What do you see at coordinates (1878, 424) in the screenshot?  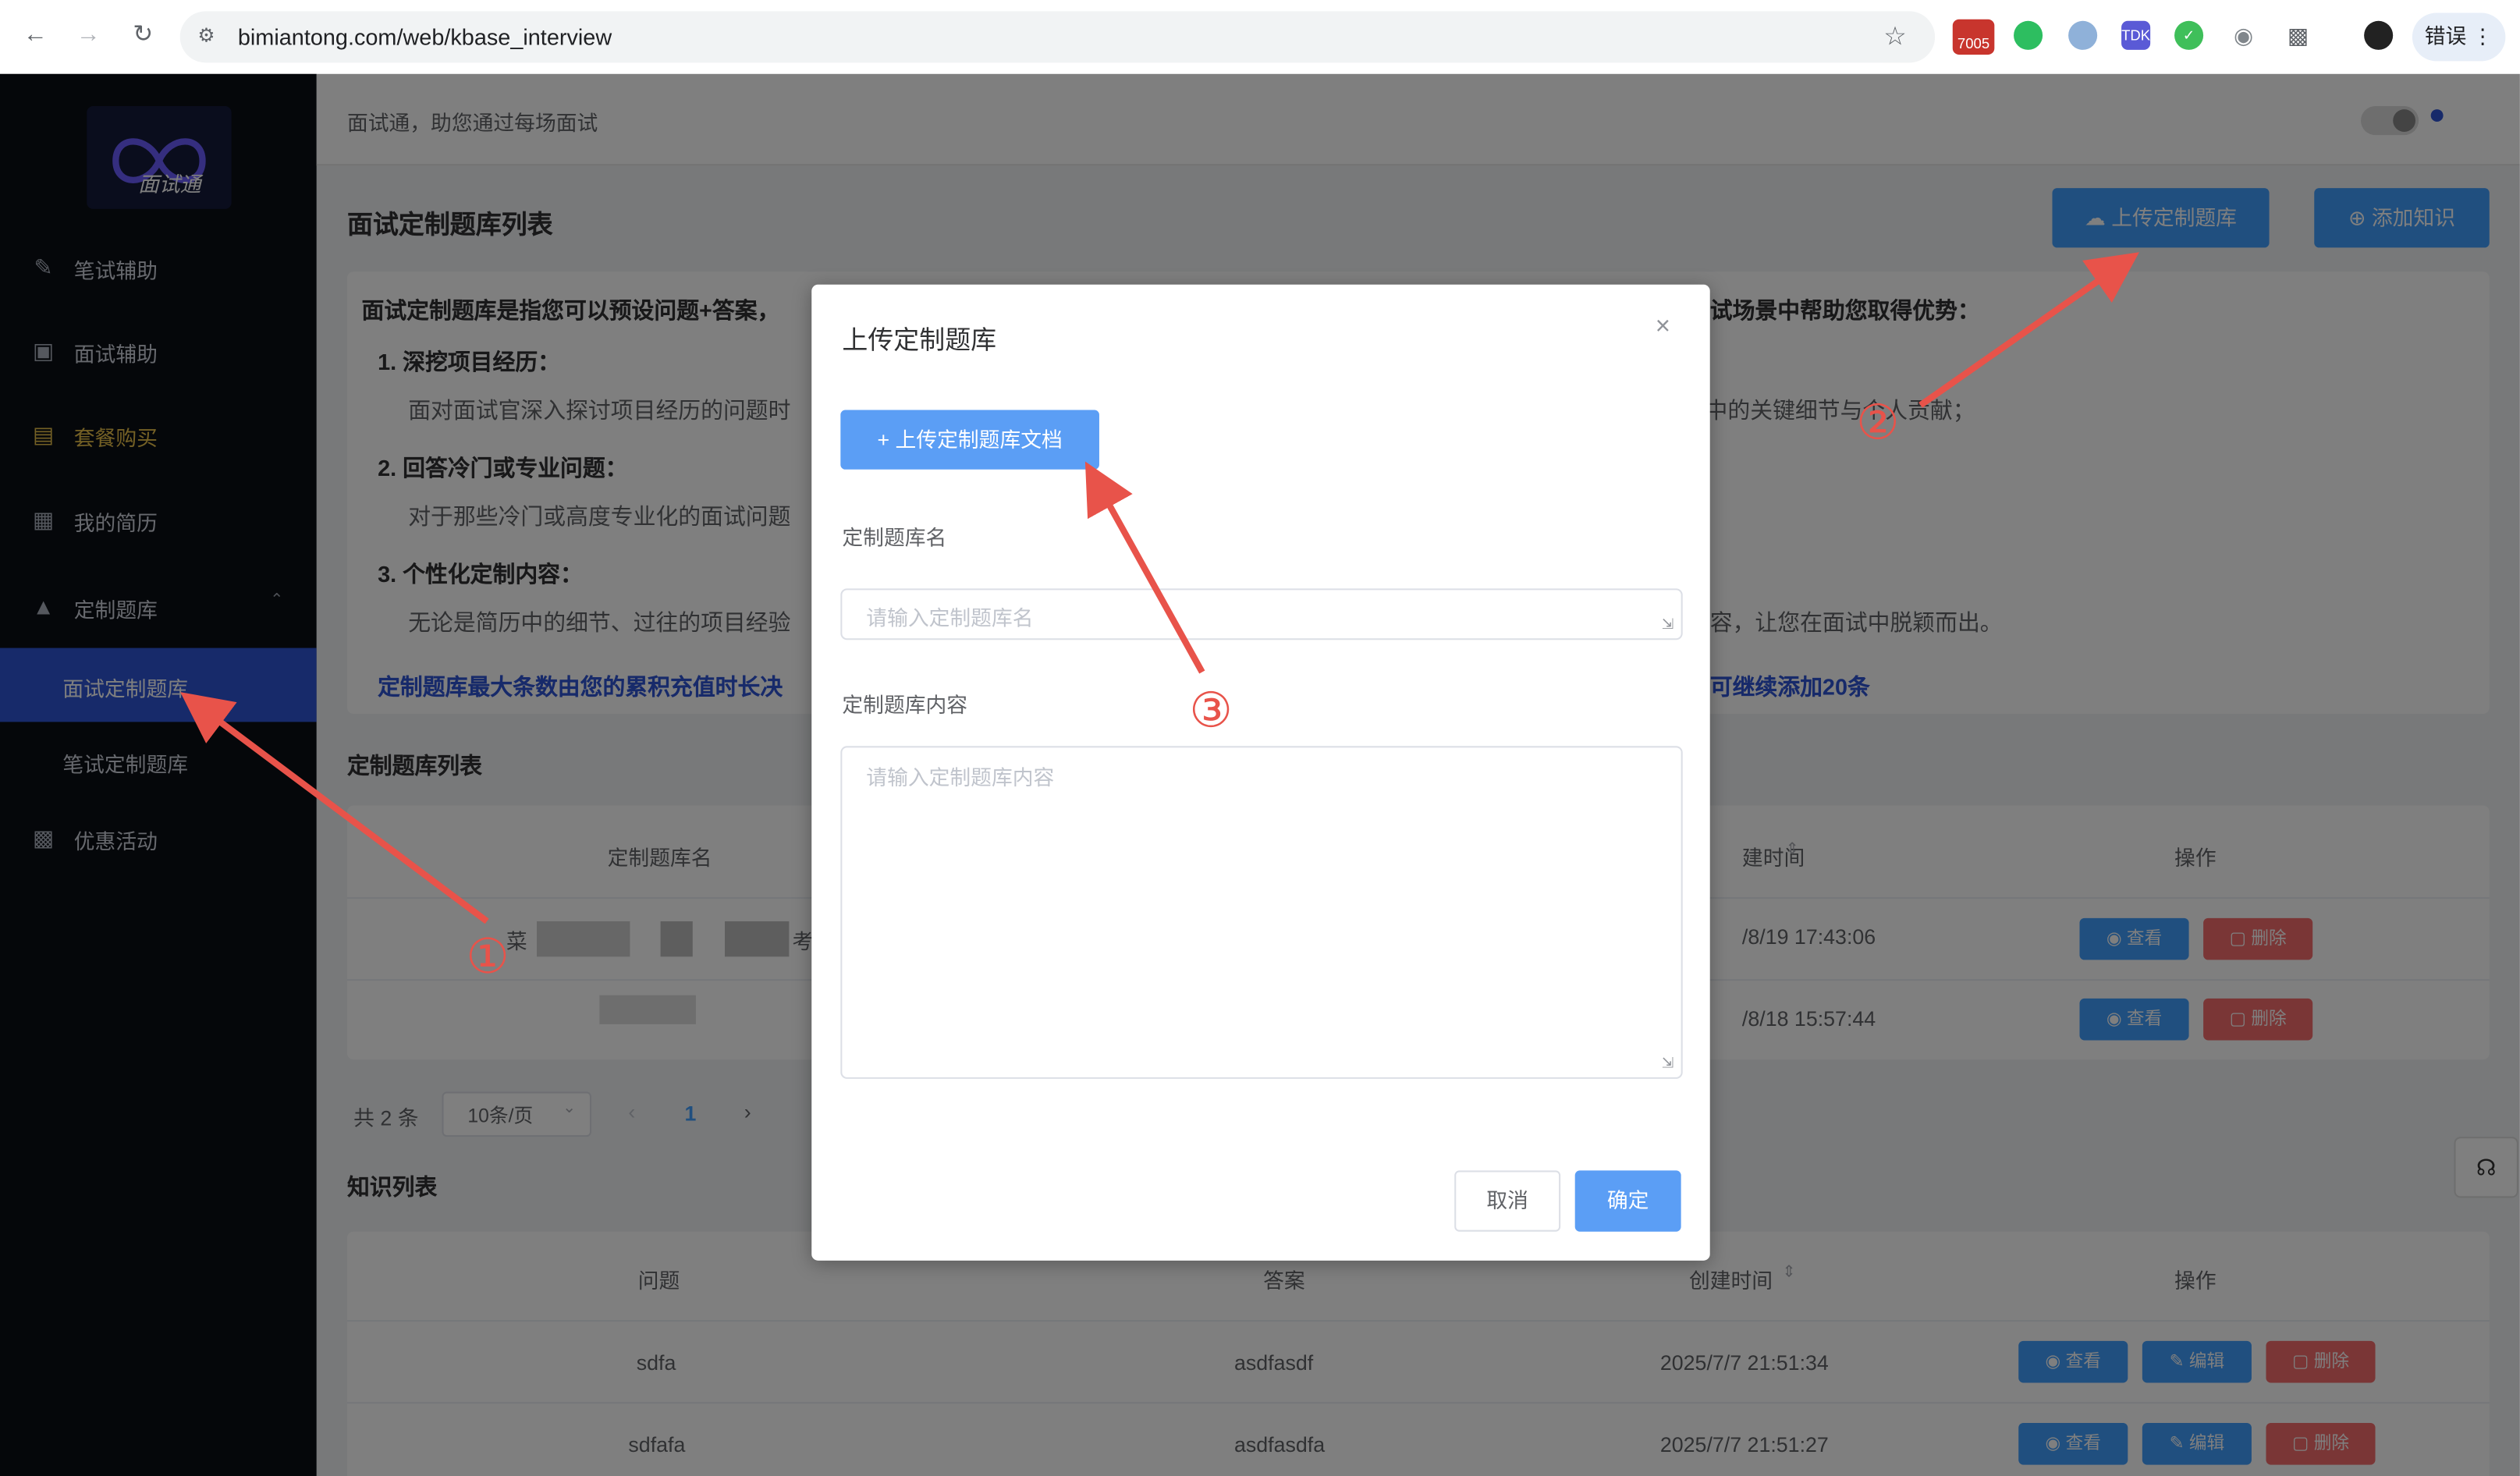 I see `annotation-marker-2: ②` at bounding box center [1878, 424].